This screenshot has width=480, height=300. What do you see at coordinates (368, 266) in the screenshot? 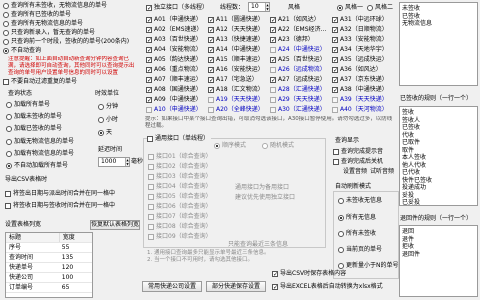
I see `refresh-less-than-n-option: 更新量小于N的单号` at bounding box center [368, 266].